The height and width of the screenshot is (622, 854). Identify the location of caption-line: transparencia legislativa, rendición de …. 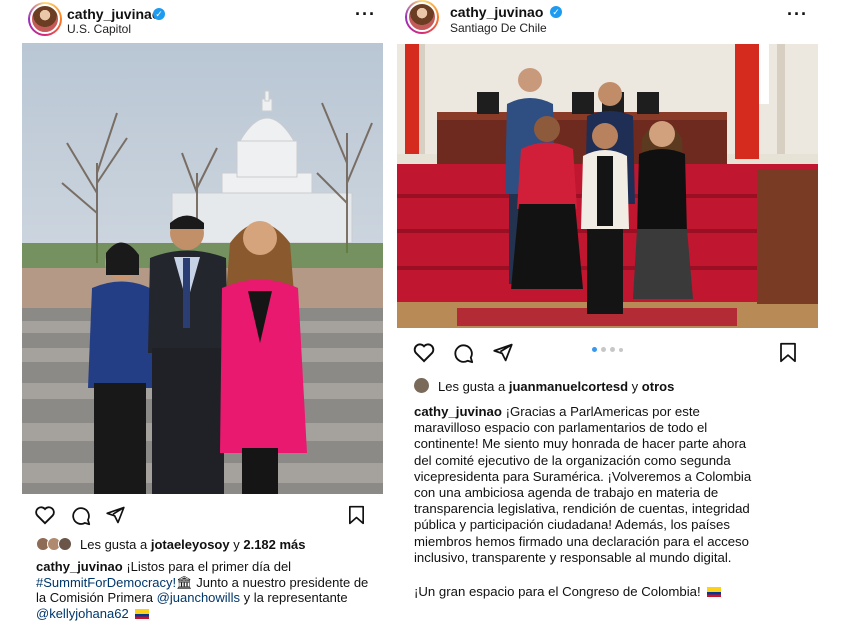
(582, 509).